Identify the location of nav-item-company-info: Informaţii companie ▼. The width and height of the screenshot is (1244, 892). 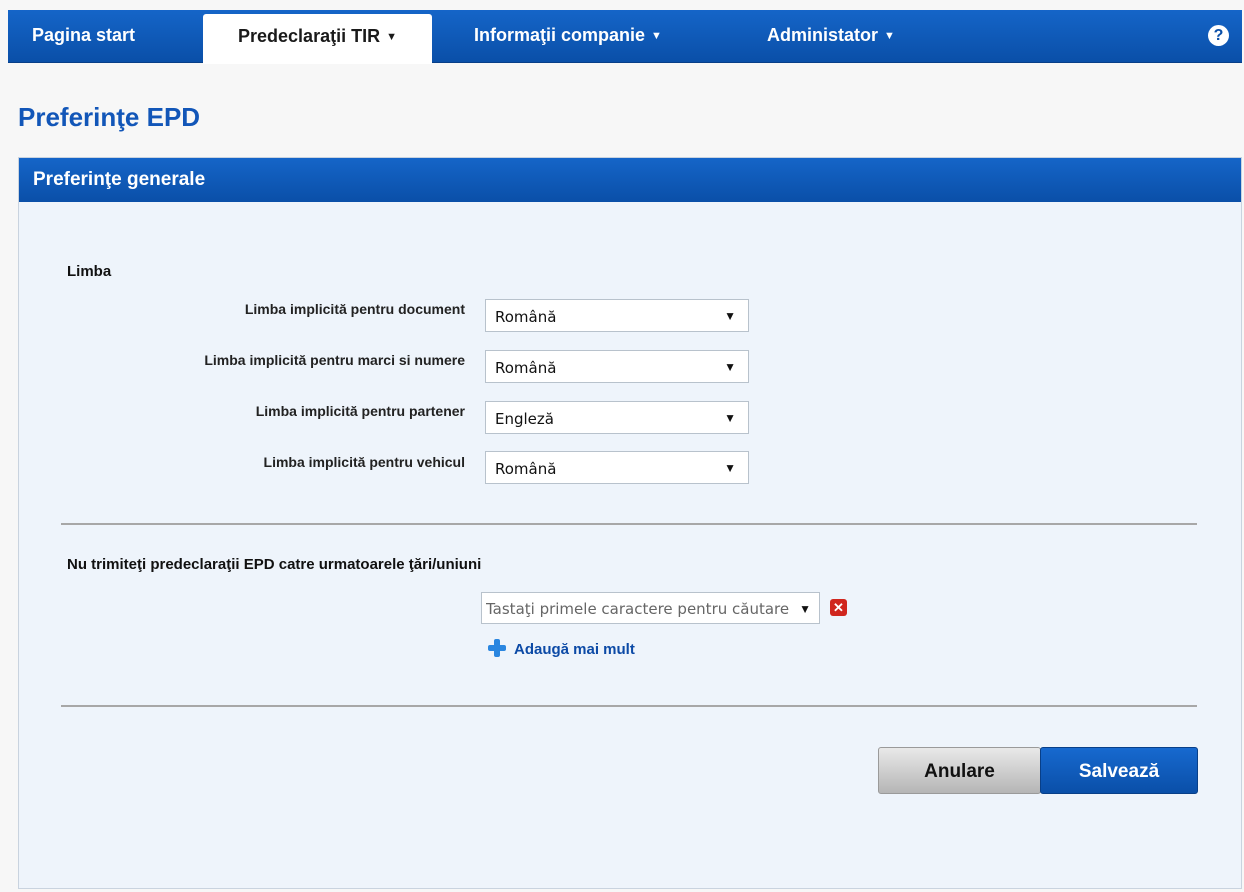
(568, 36).